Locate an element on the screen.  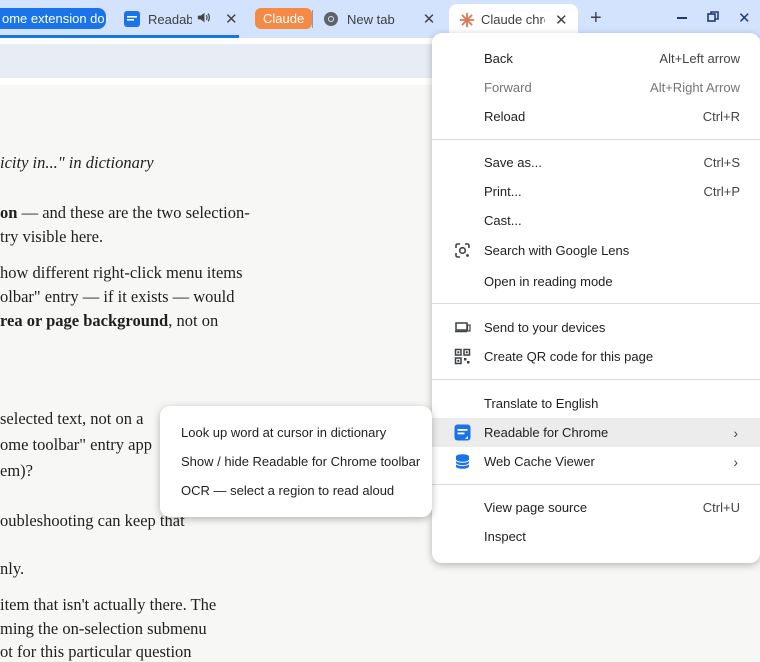
article-line: how different right-click menu items is located at coordinates (121, 272).